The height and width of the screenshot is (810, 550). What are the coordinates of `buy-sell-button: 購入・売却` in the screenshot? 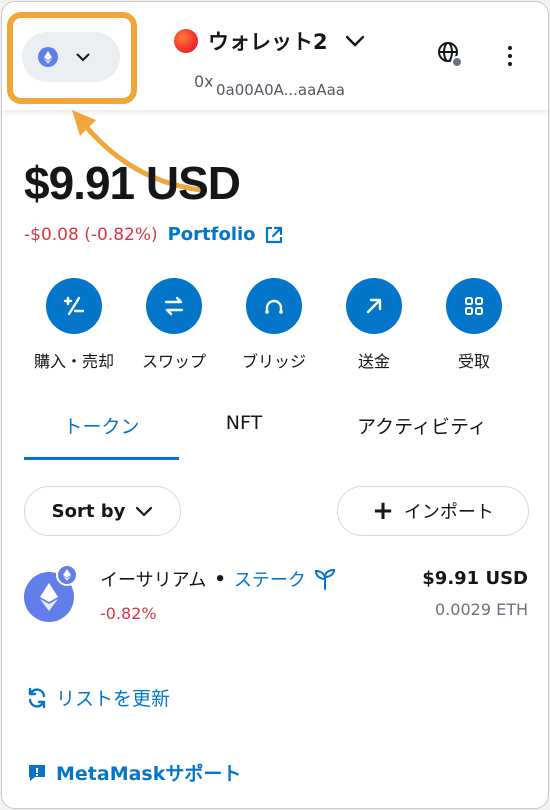 It's located at (74, 325).